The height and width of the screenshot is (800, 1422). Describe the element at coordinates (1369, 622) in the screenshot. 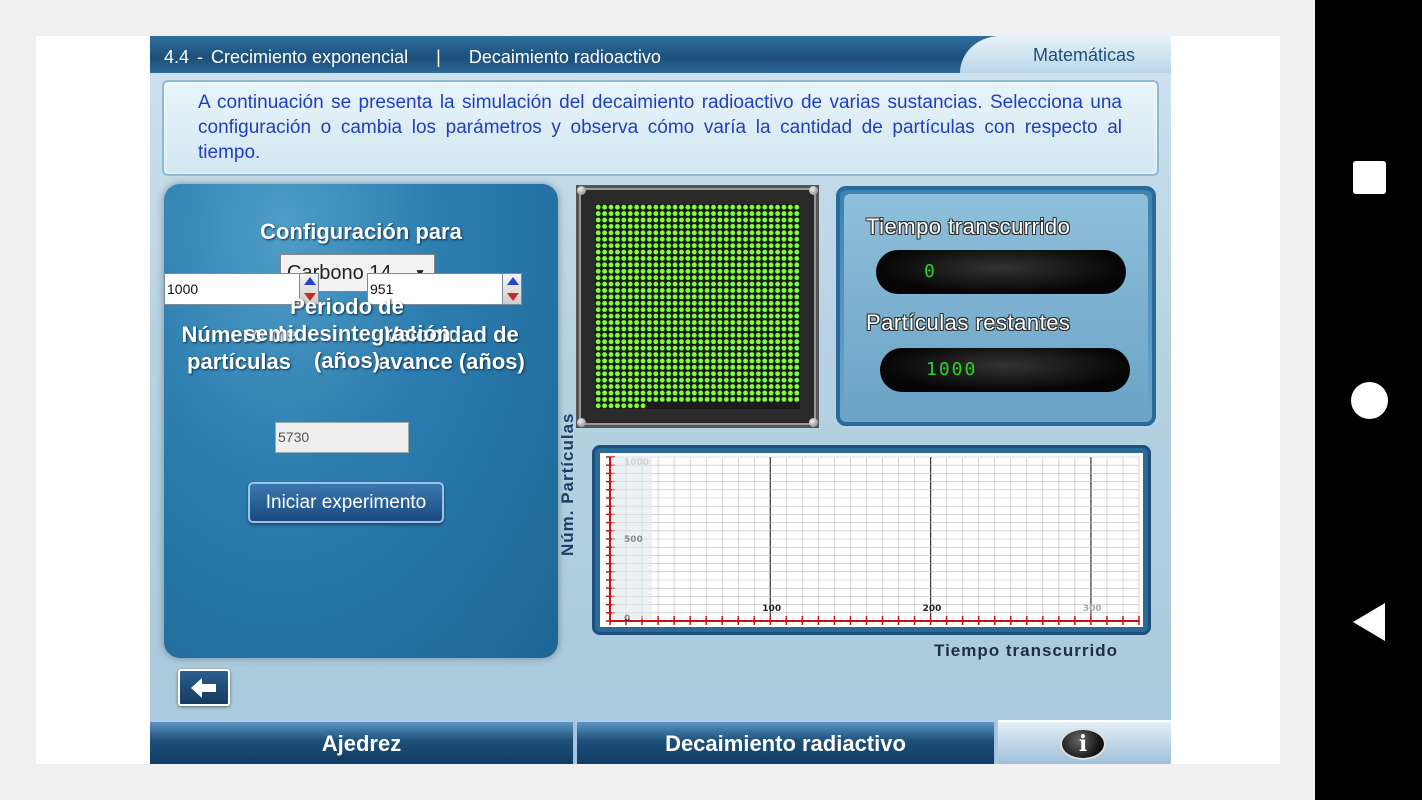

I see `back-icon` at that location.